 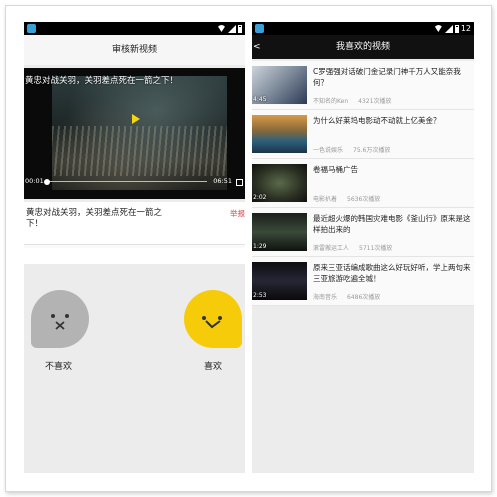 What do you see at coordinates (260, 295) in the screenshot?
I see `video-duration: 2:53` at bounding box center [260, 295].